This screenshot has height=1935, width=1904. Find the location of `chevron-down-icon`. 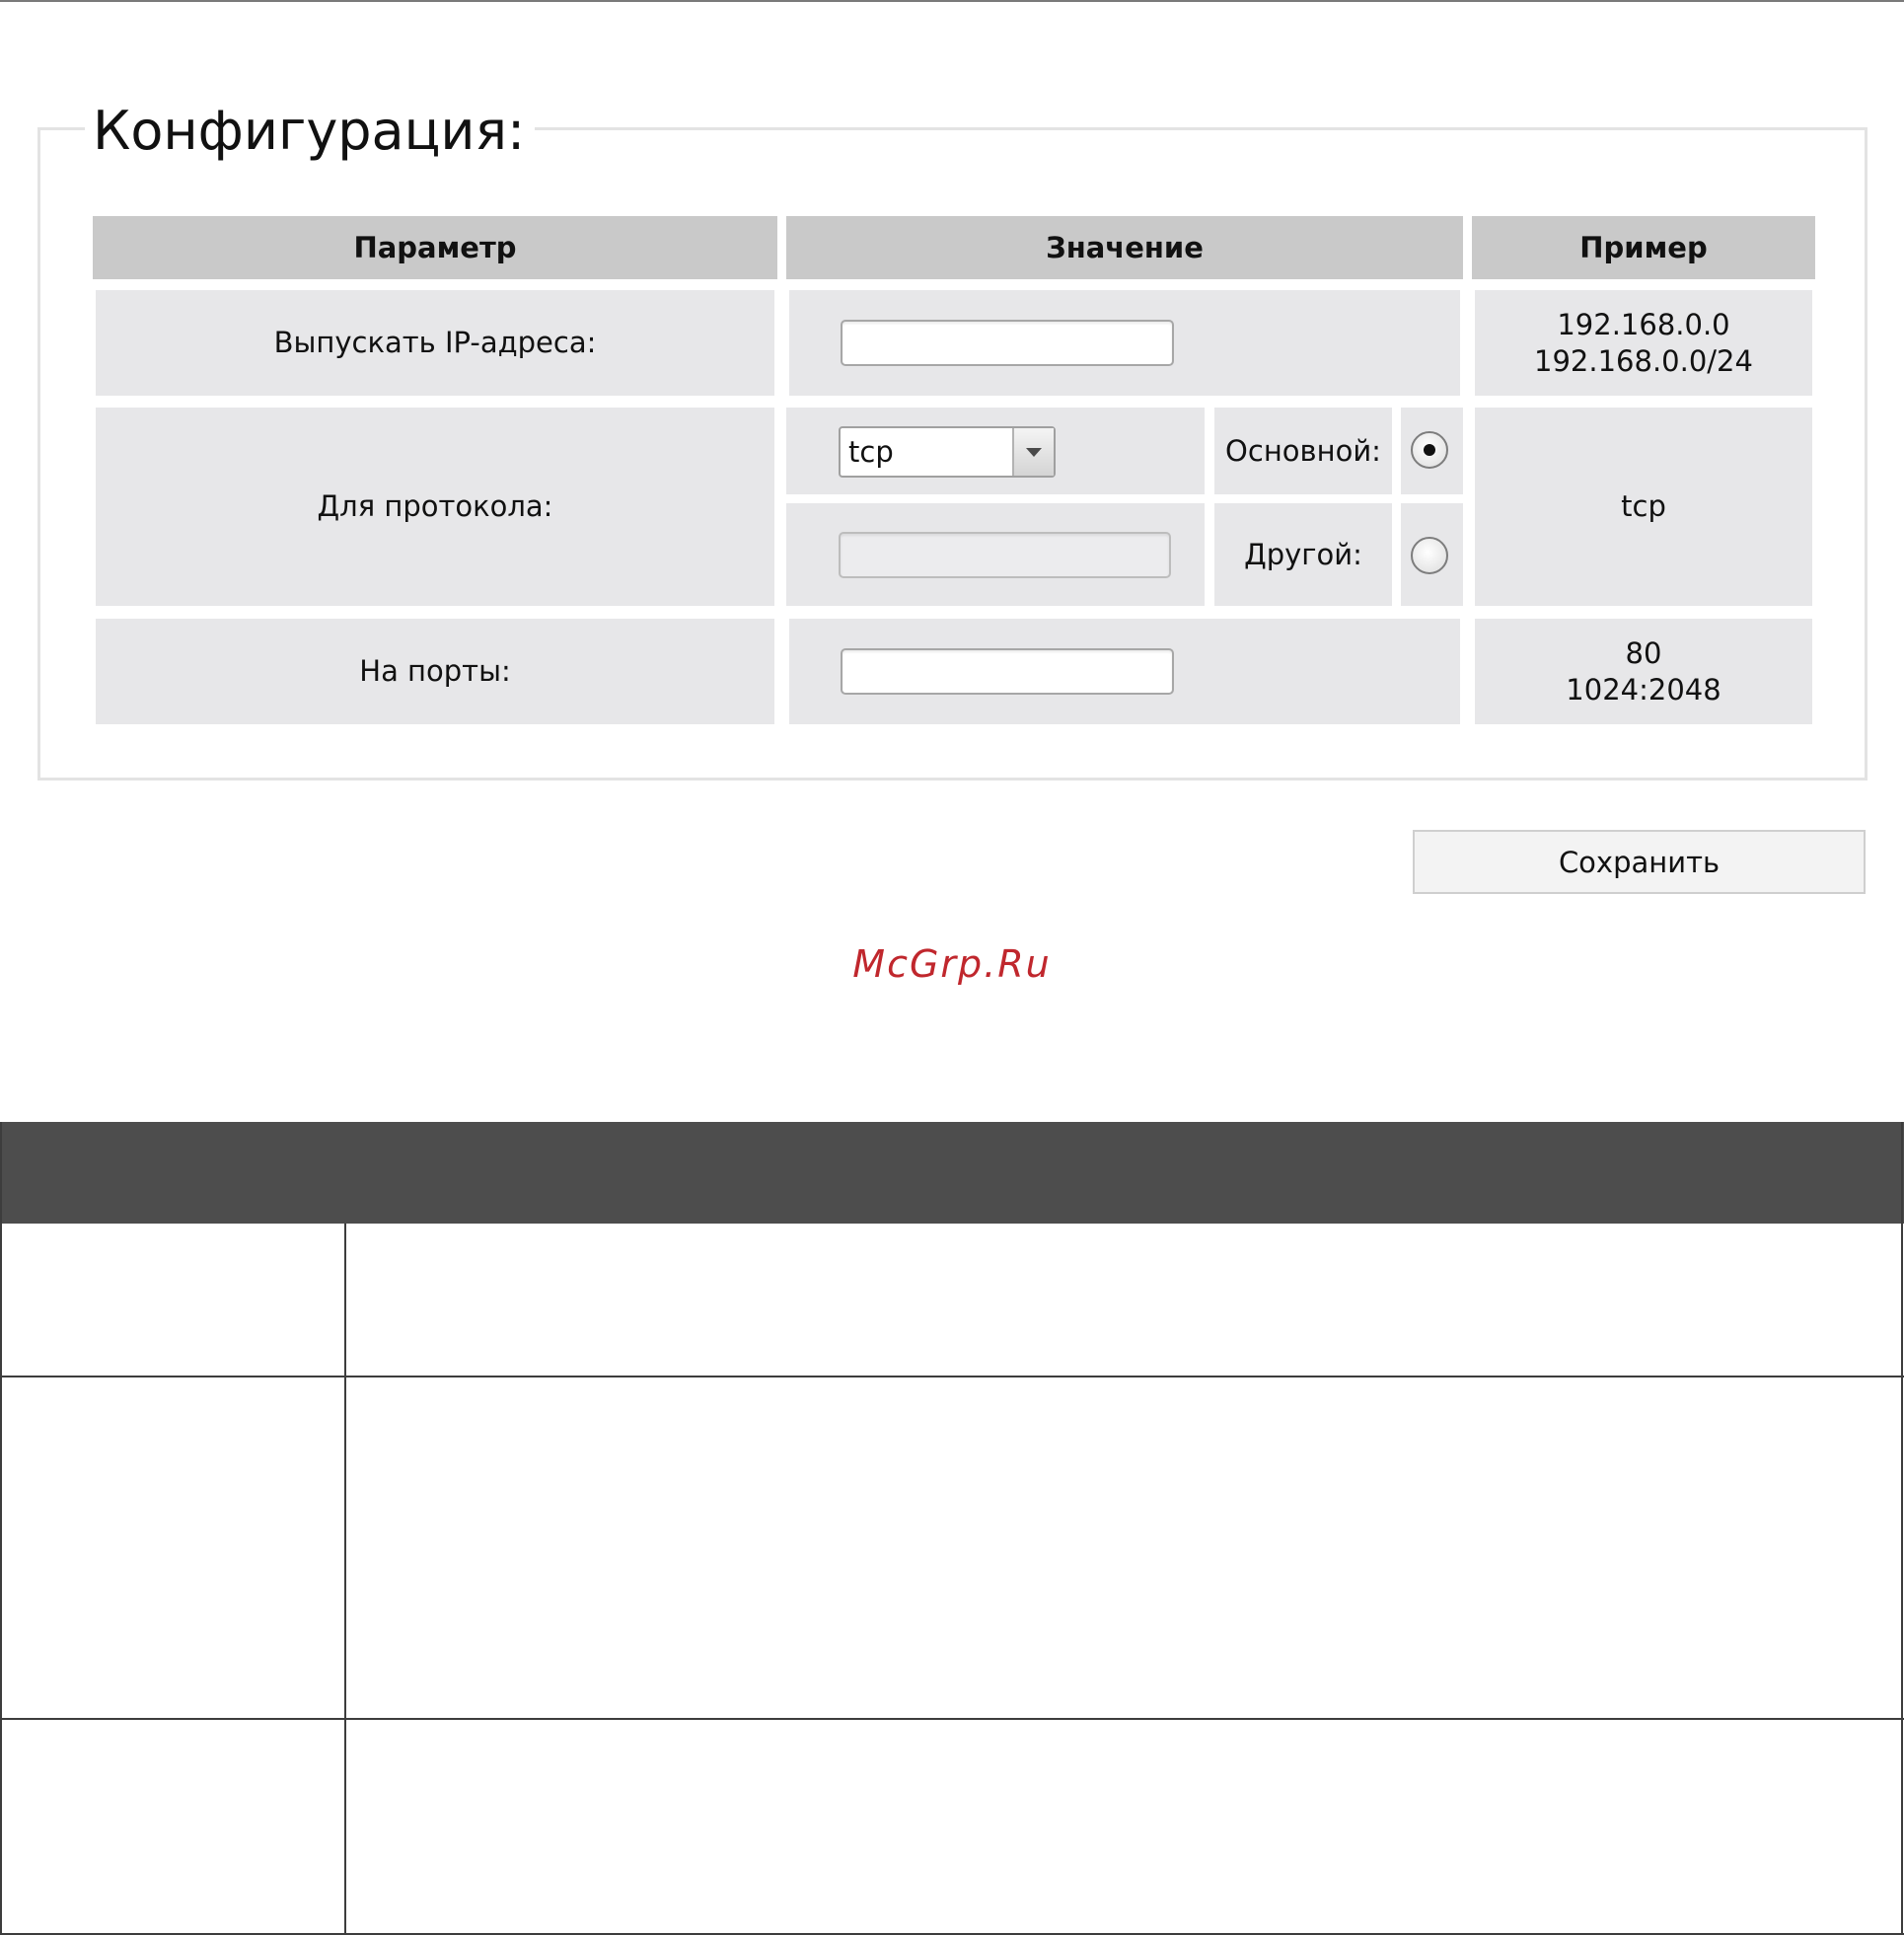

chevron-down-icon is located at coordinates (1033, 452).